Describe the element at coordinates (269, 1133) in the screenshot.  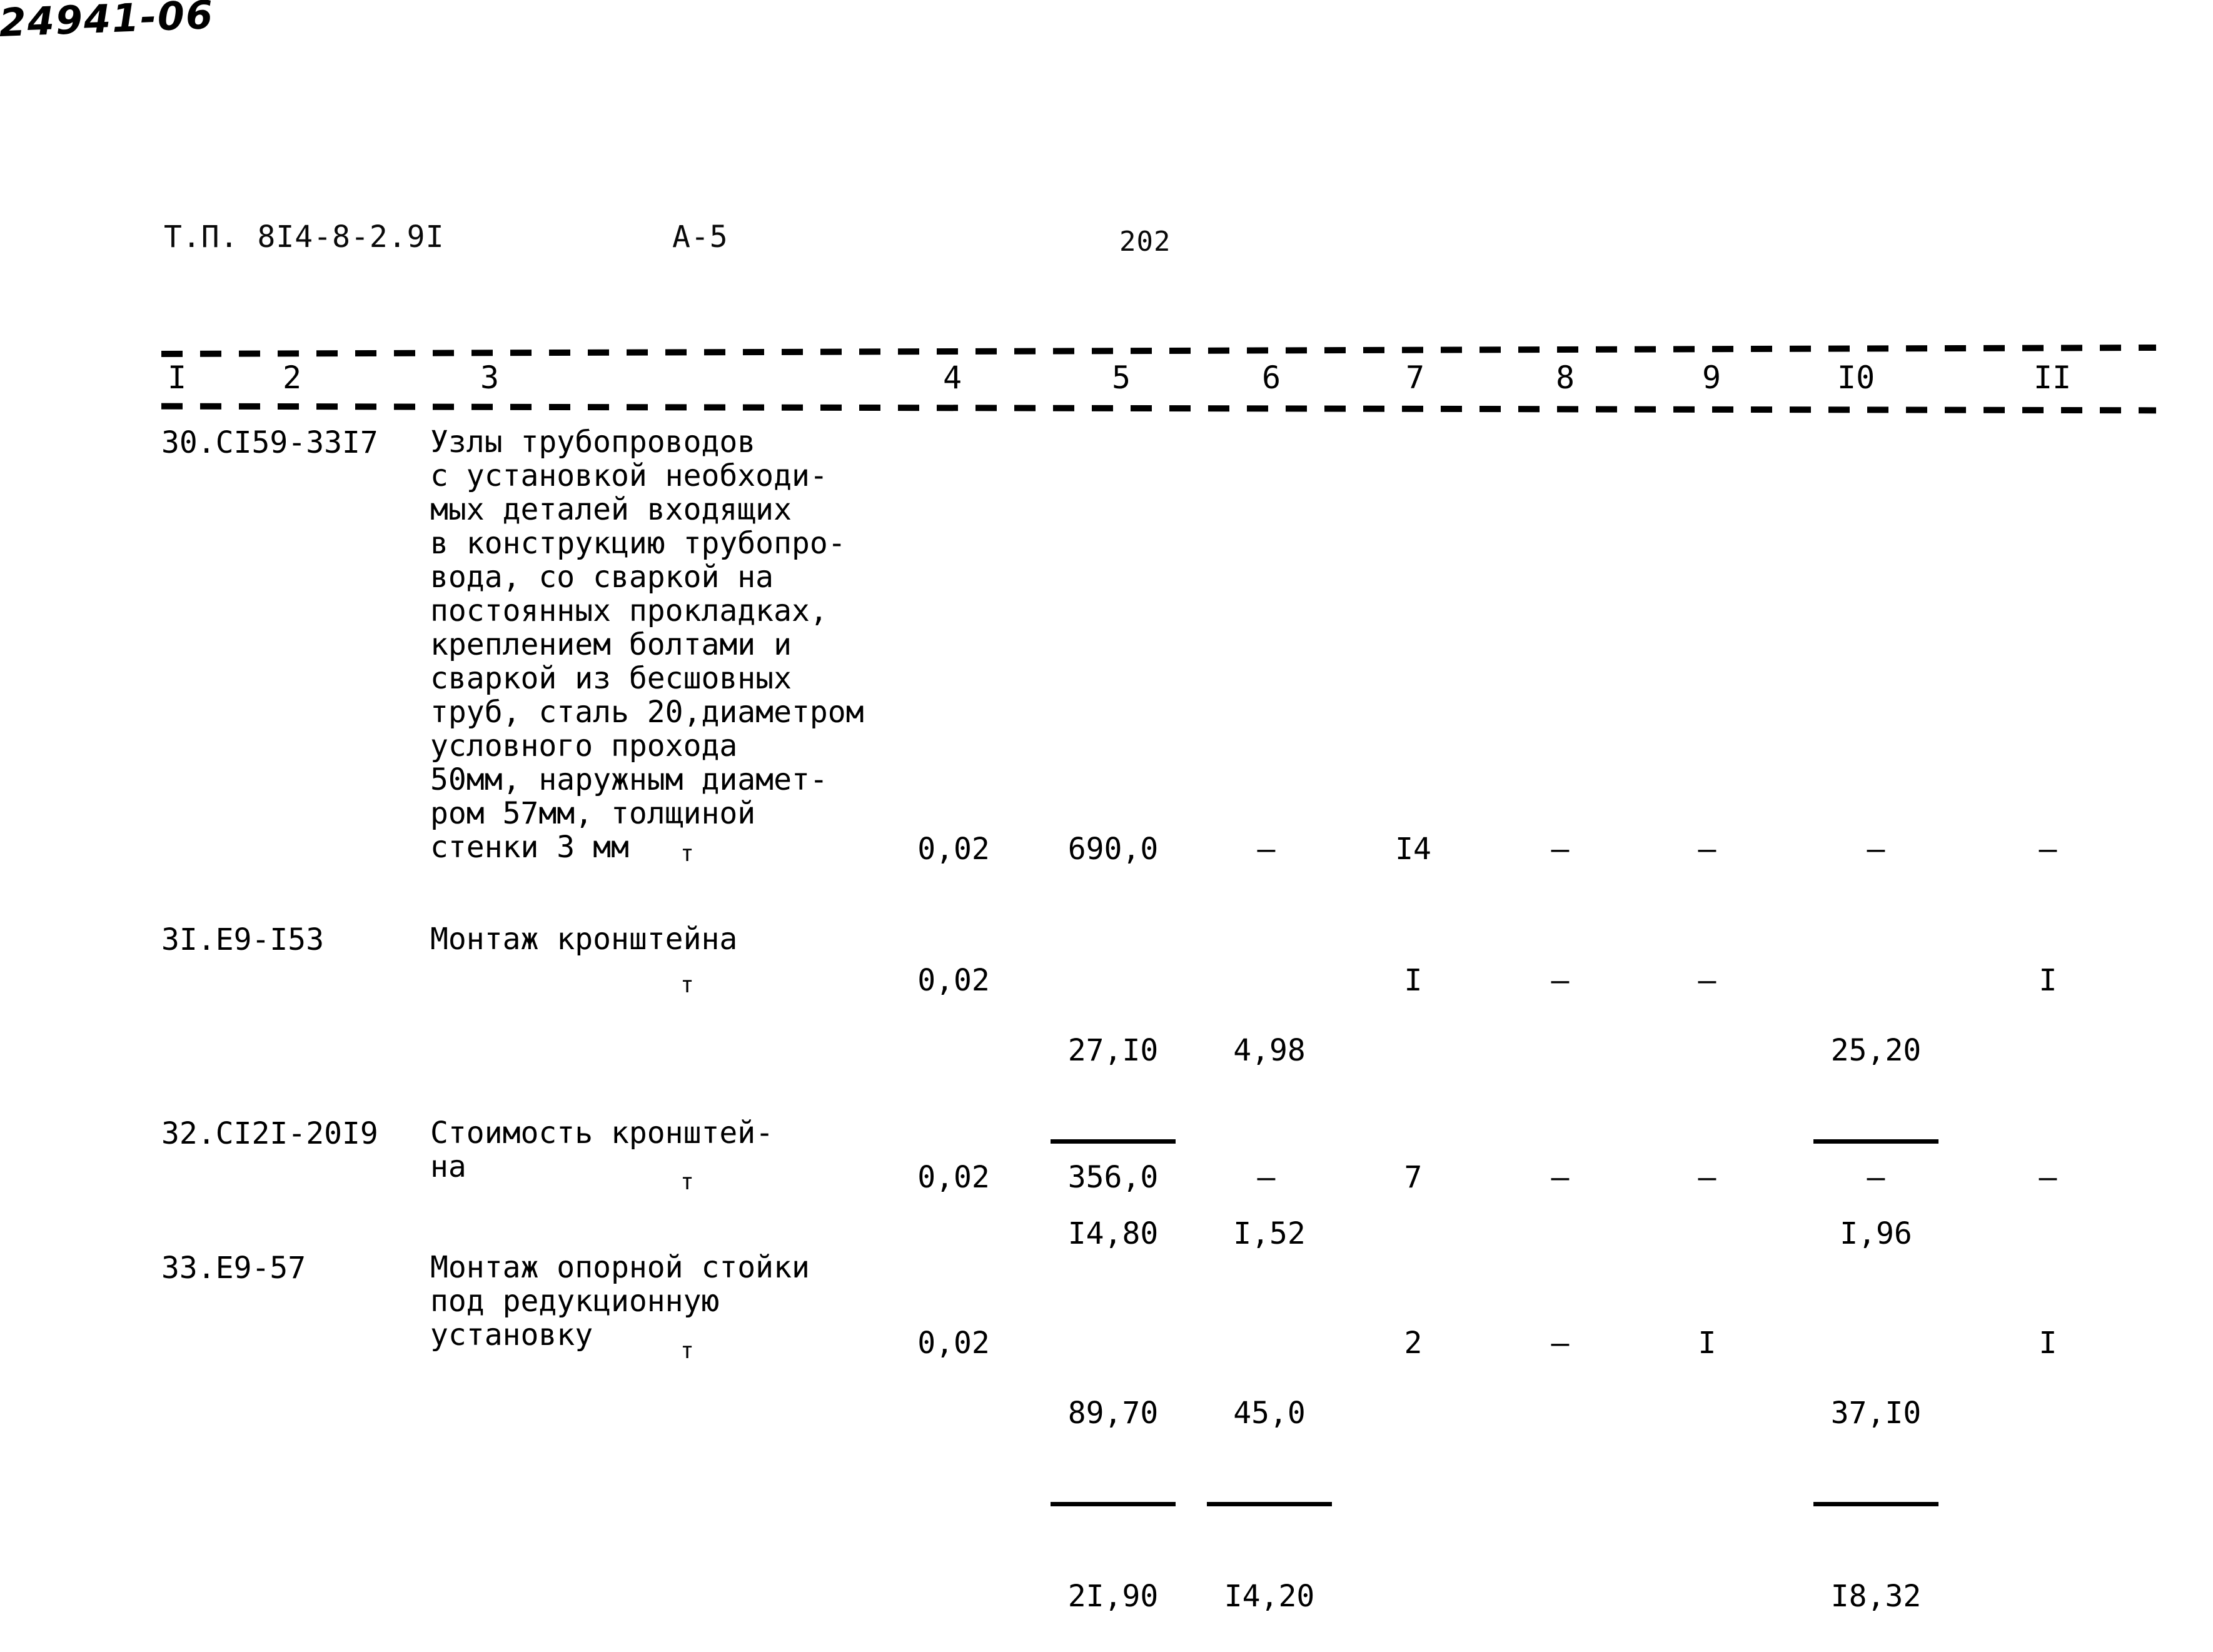
I see `row-code: 32.CI2I-20I9` at that location.